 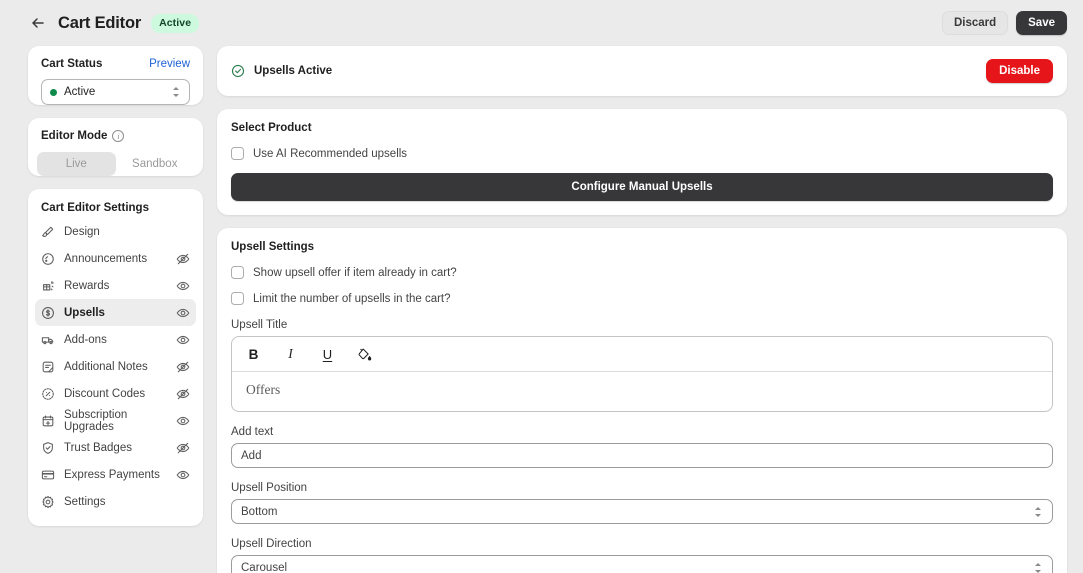 What do you see at coordinates (269, 488) in the screenshot?
I see `upsell-position-label: Upsell Position` at bounding box center [269, 488].